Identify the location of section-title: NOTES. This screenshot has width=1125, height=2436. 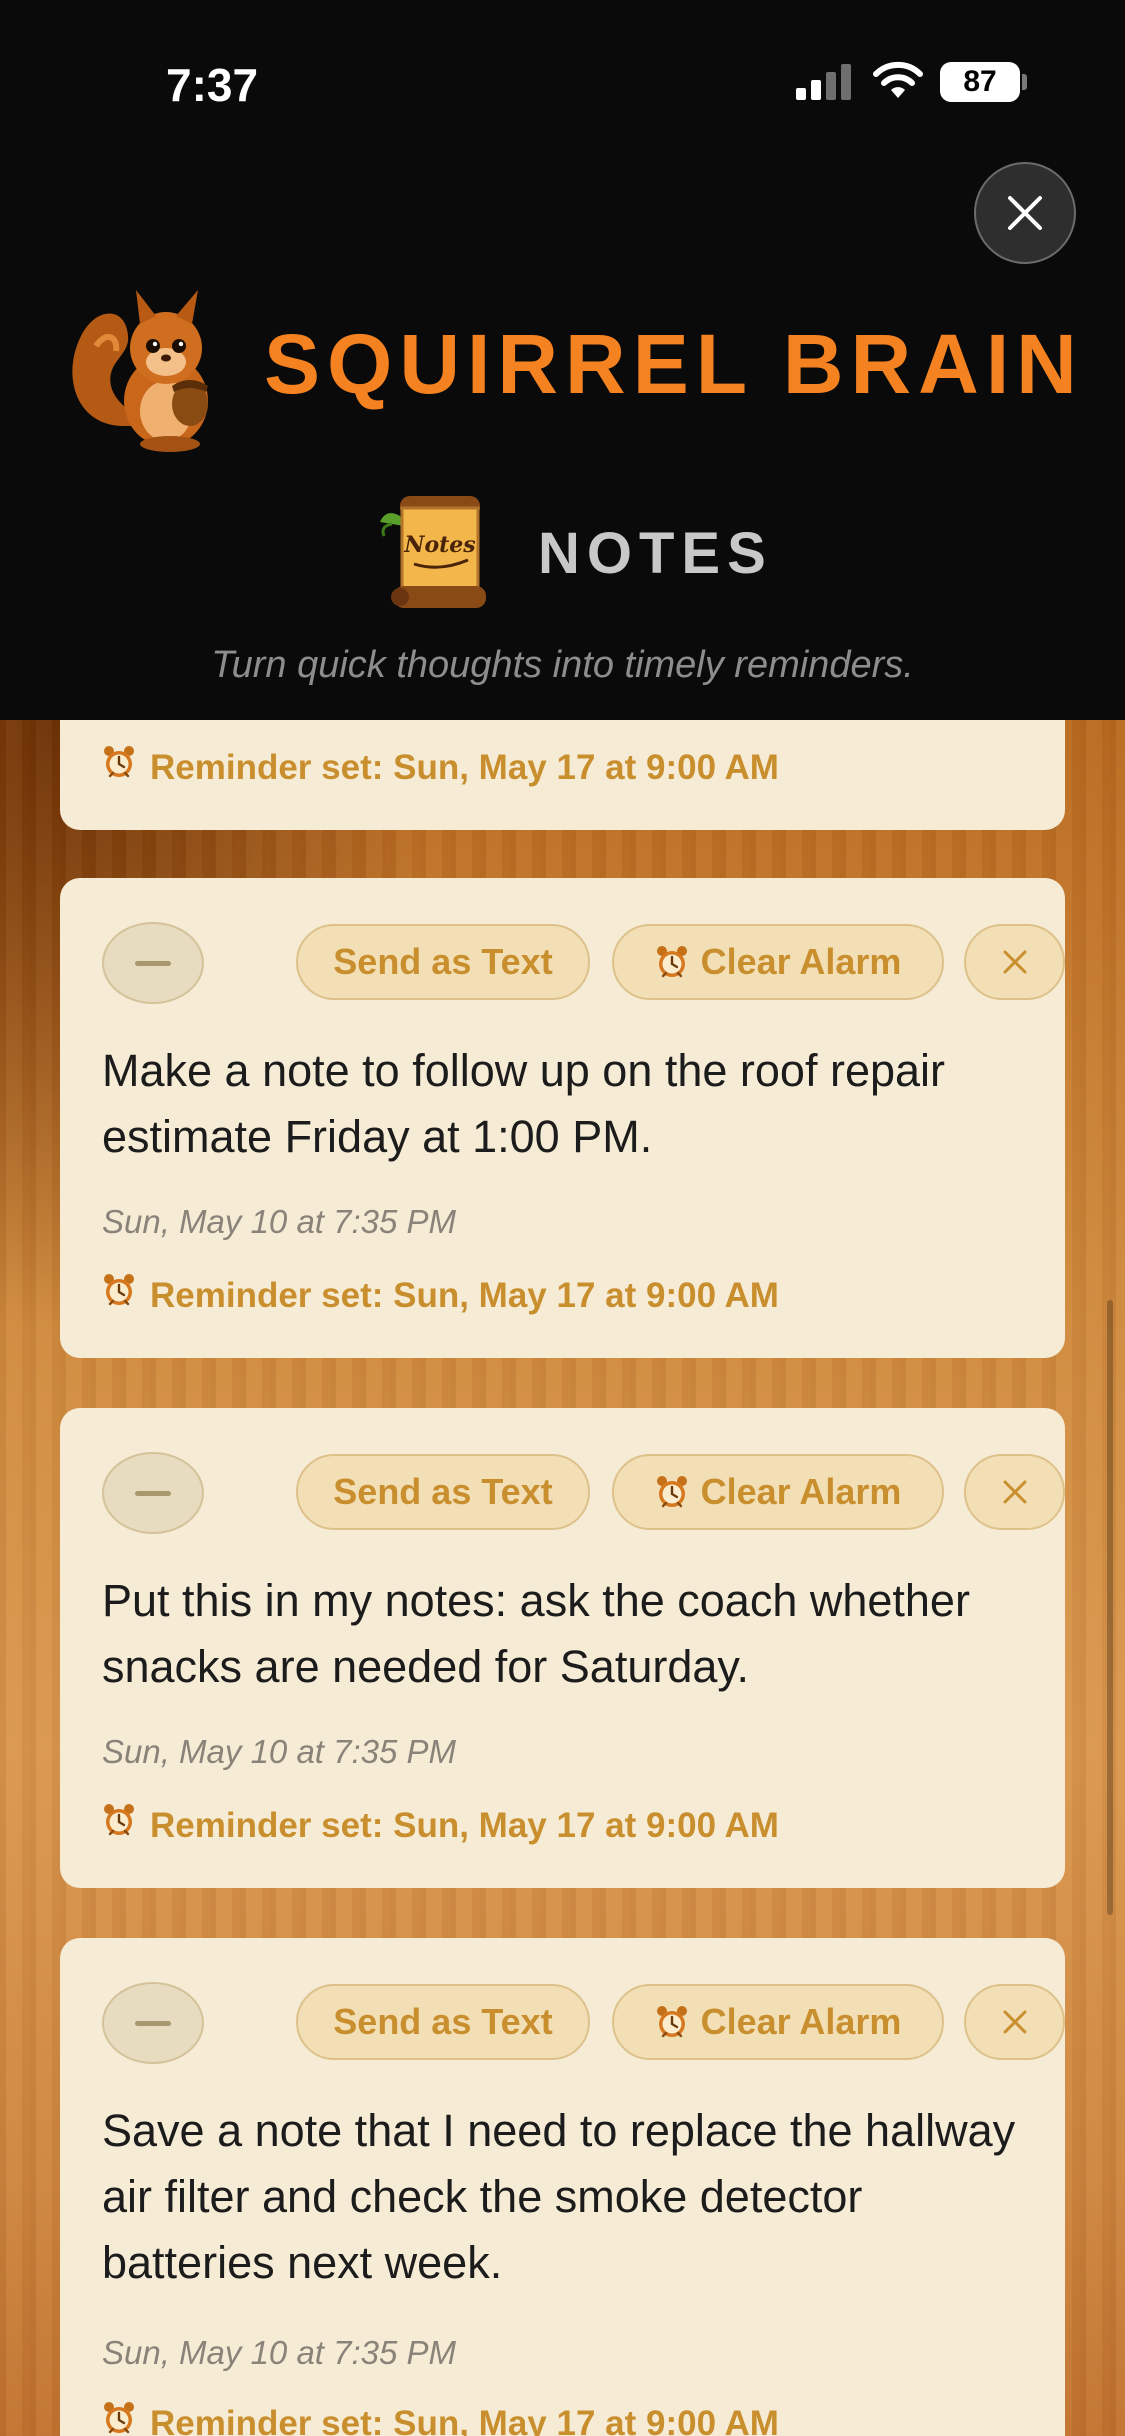
(655, 553).